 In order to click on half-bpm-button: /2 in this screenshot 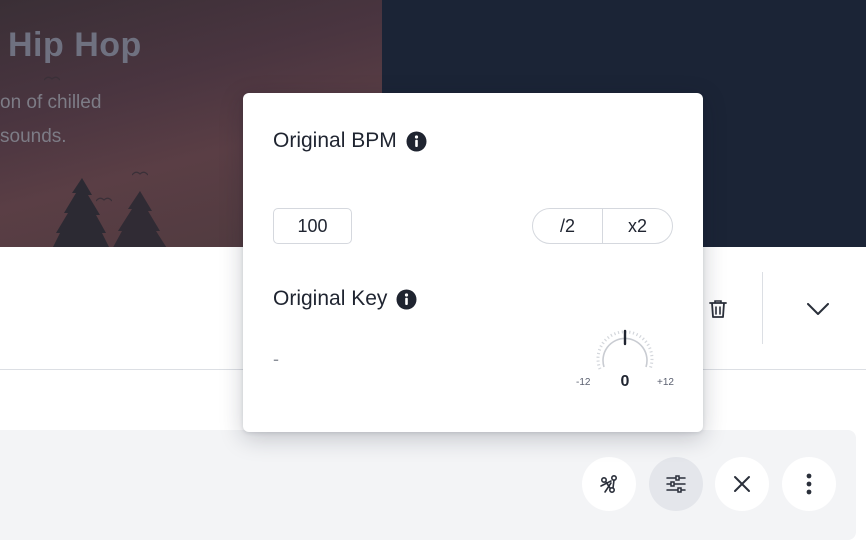, I will do `click(567, 226)`.